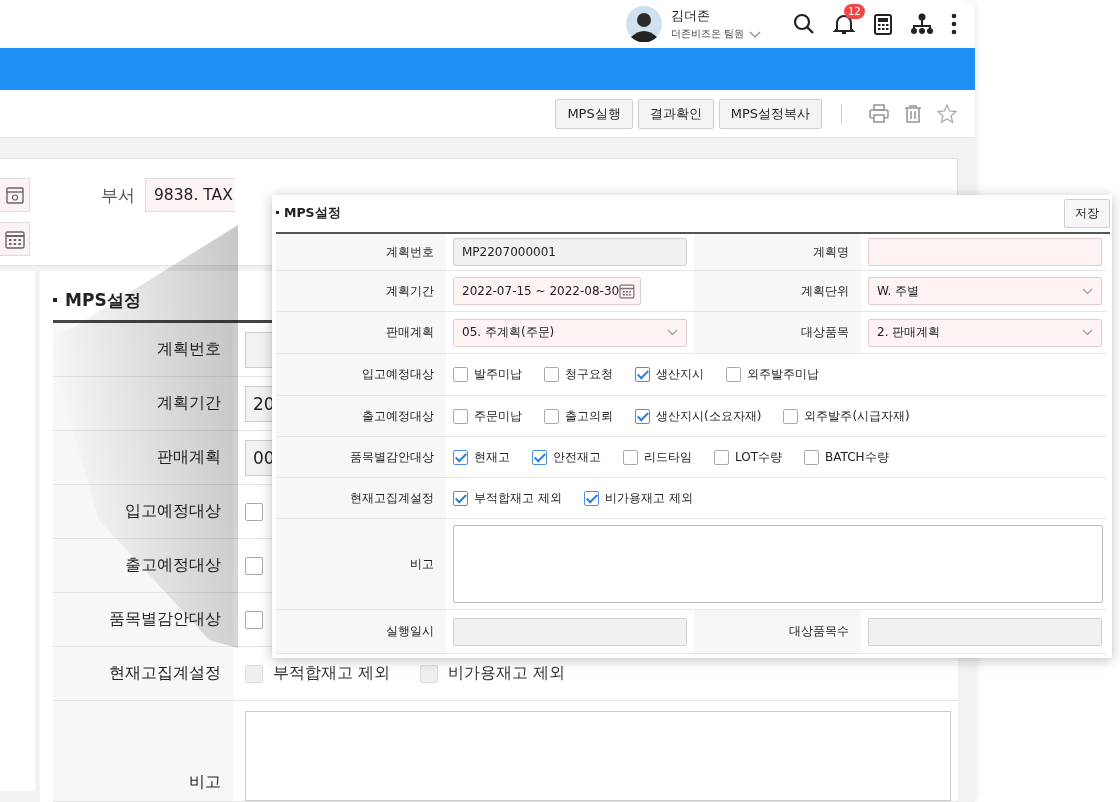 The height and width of the screenshot is (802, 1120). I want to click on star-icon, so click(947, 113).